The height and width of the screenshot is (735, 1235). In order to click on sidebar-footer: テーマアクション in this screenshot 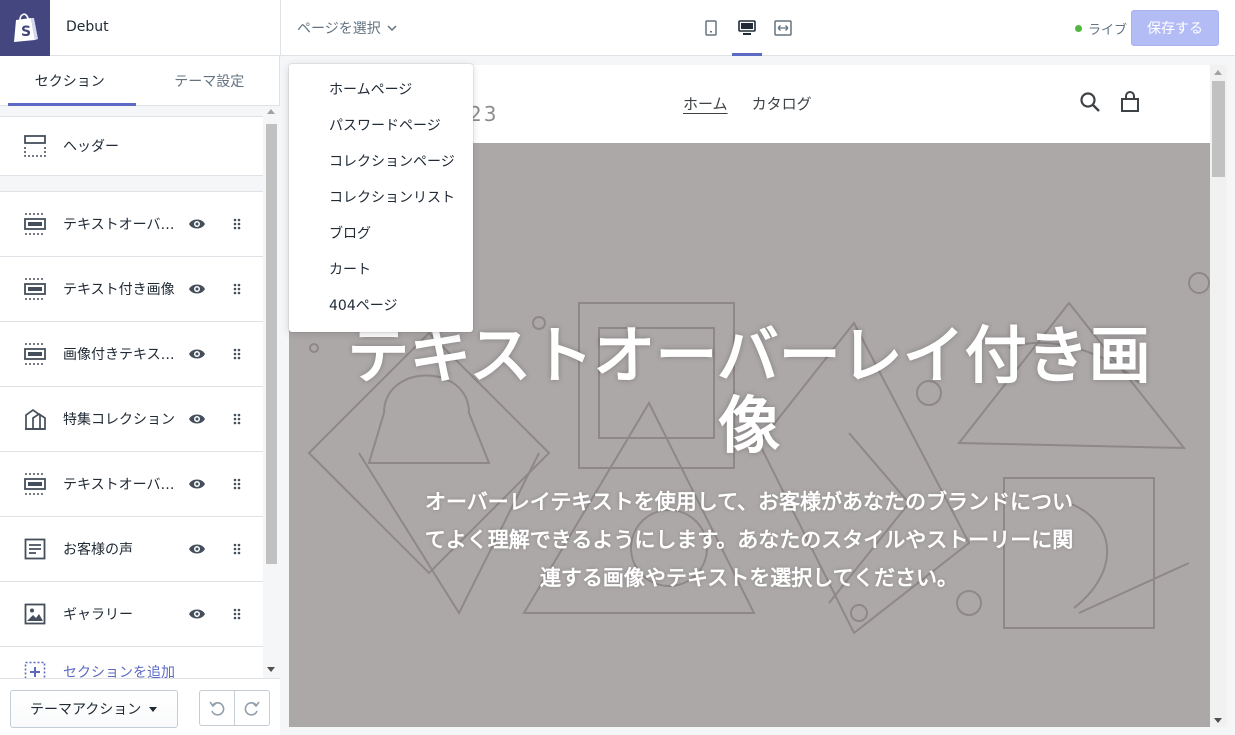, I will do `click(140, 706)`.